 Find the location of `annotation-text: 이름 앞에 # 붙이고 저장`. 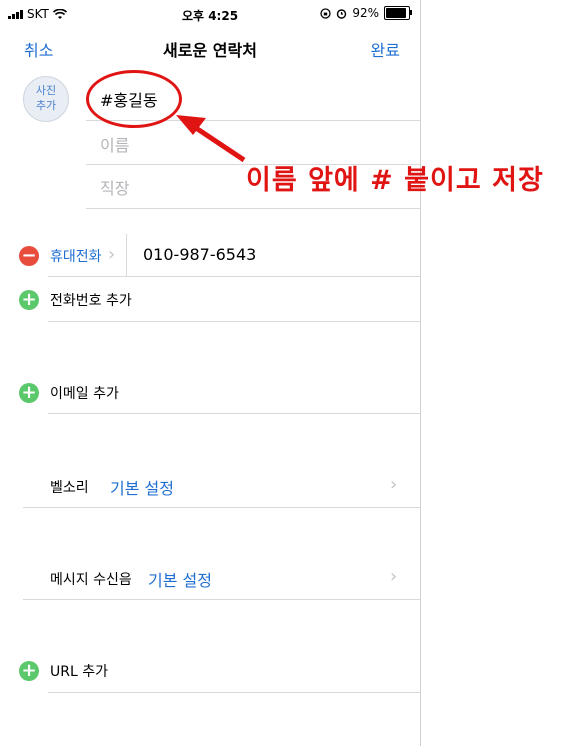

annotation-text: 이름 앞에 # 붙이고 저장 is located at coordinates (395, 180).